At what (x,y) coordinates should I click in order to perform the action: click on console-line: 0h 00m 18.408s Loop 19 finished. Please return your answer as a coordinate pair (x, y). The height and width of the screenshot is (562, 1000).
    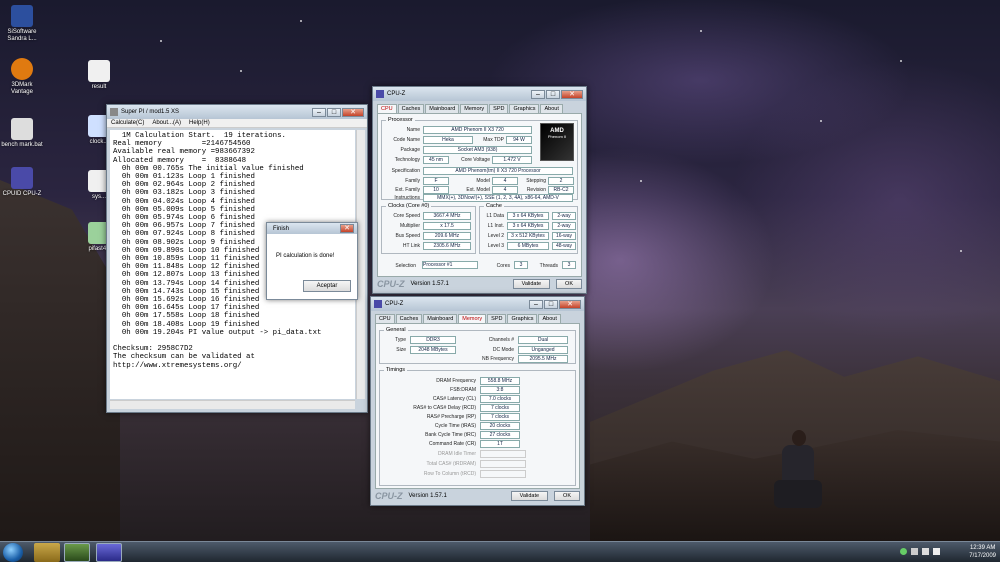
    Looking at the image, I should click on (186, 324).